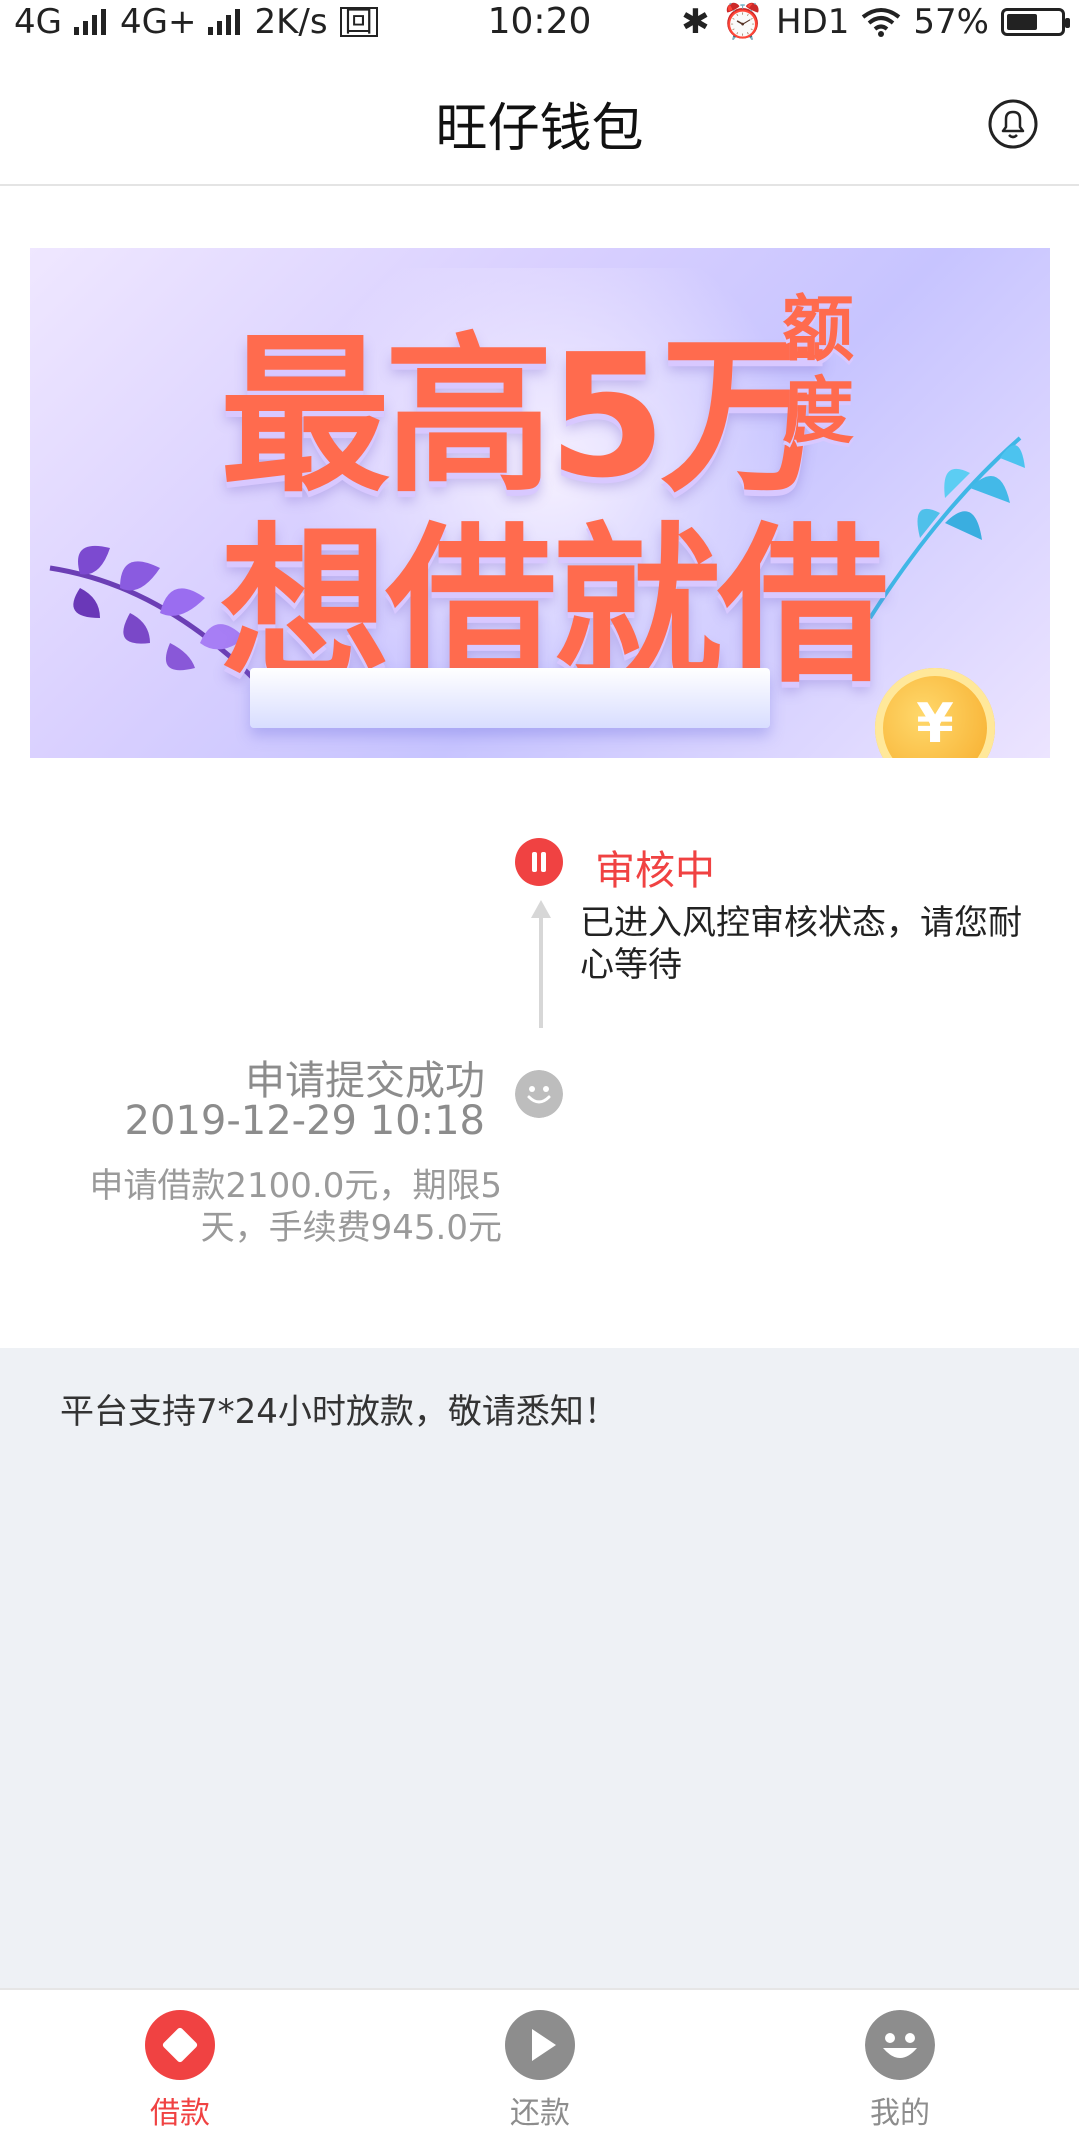  I want to click on coin-symbol: ¥, so click(935, 723).